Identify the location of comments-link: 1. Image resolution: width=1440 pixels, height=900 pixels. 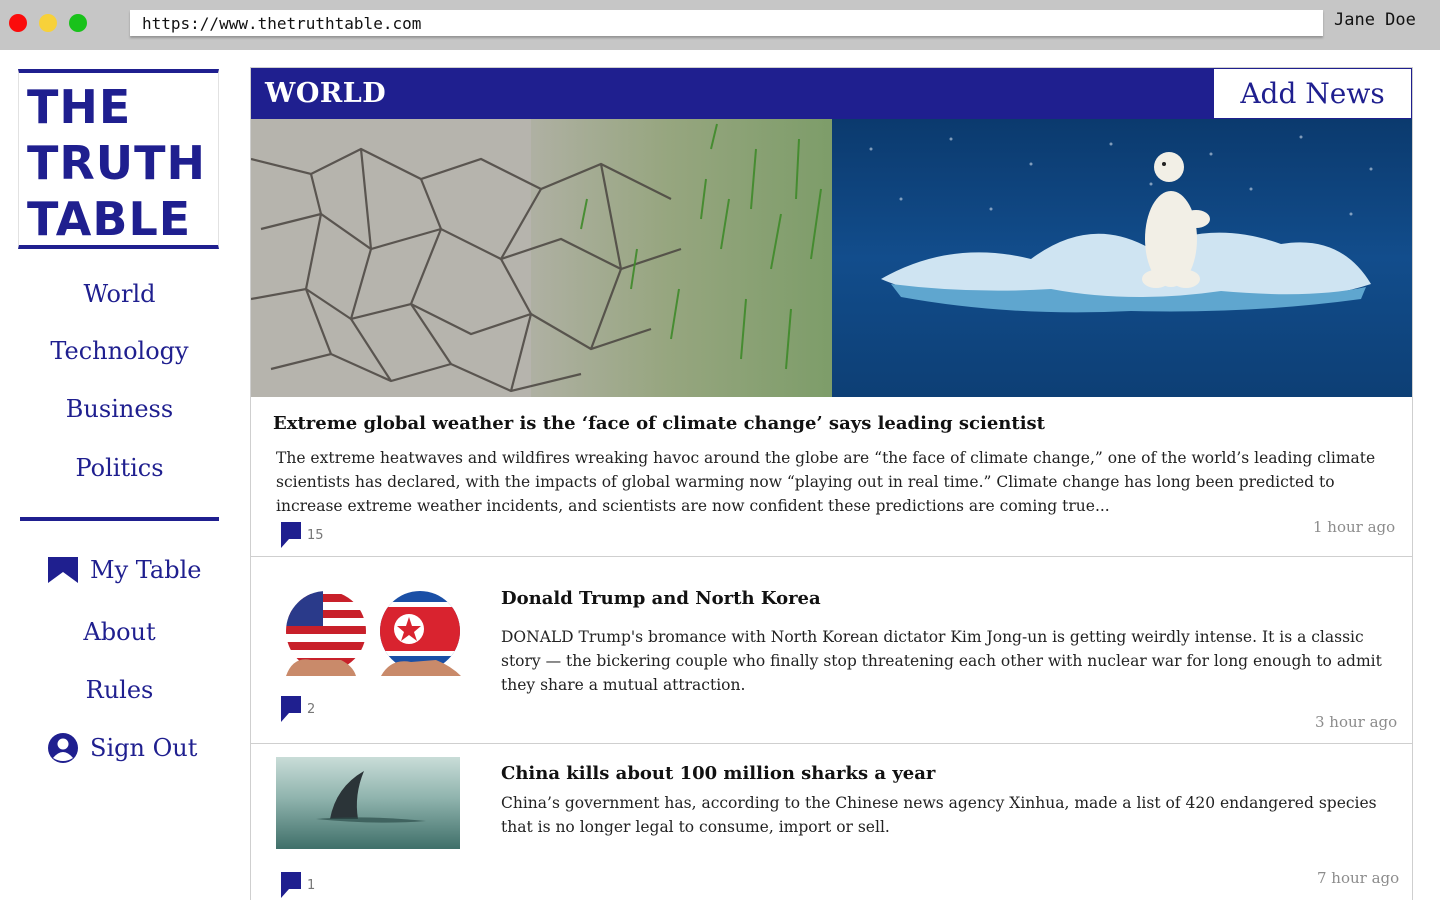
(298, 885).